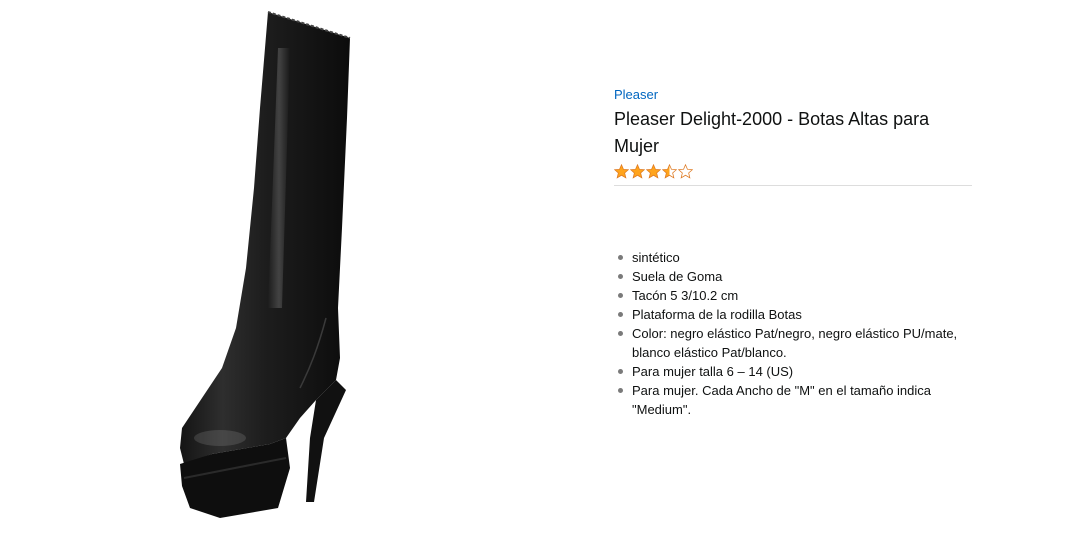 This screenshot has height=534, width=1080. I want to click on star-half-icon, so click(669, 171).